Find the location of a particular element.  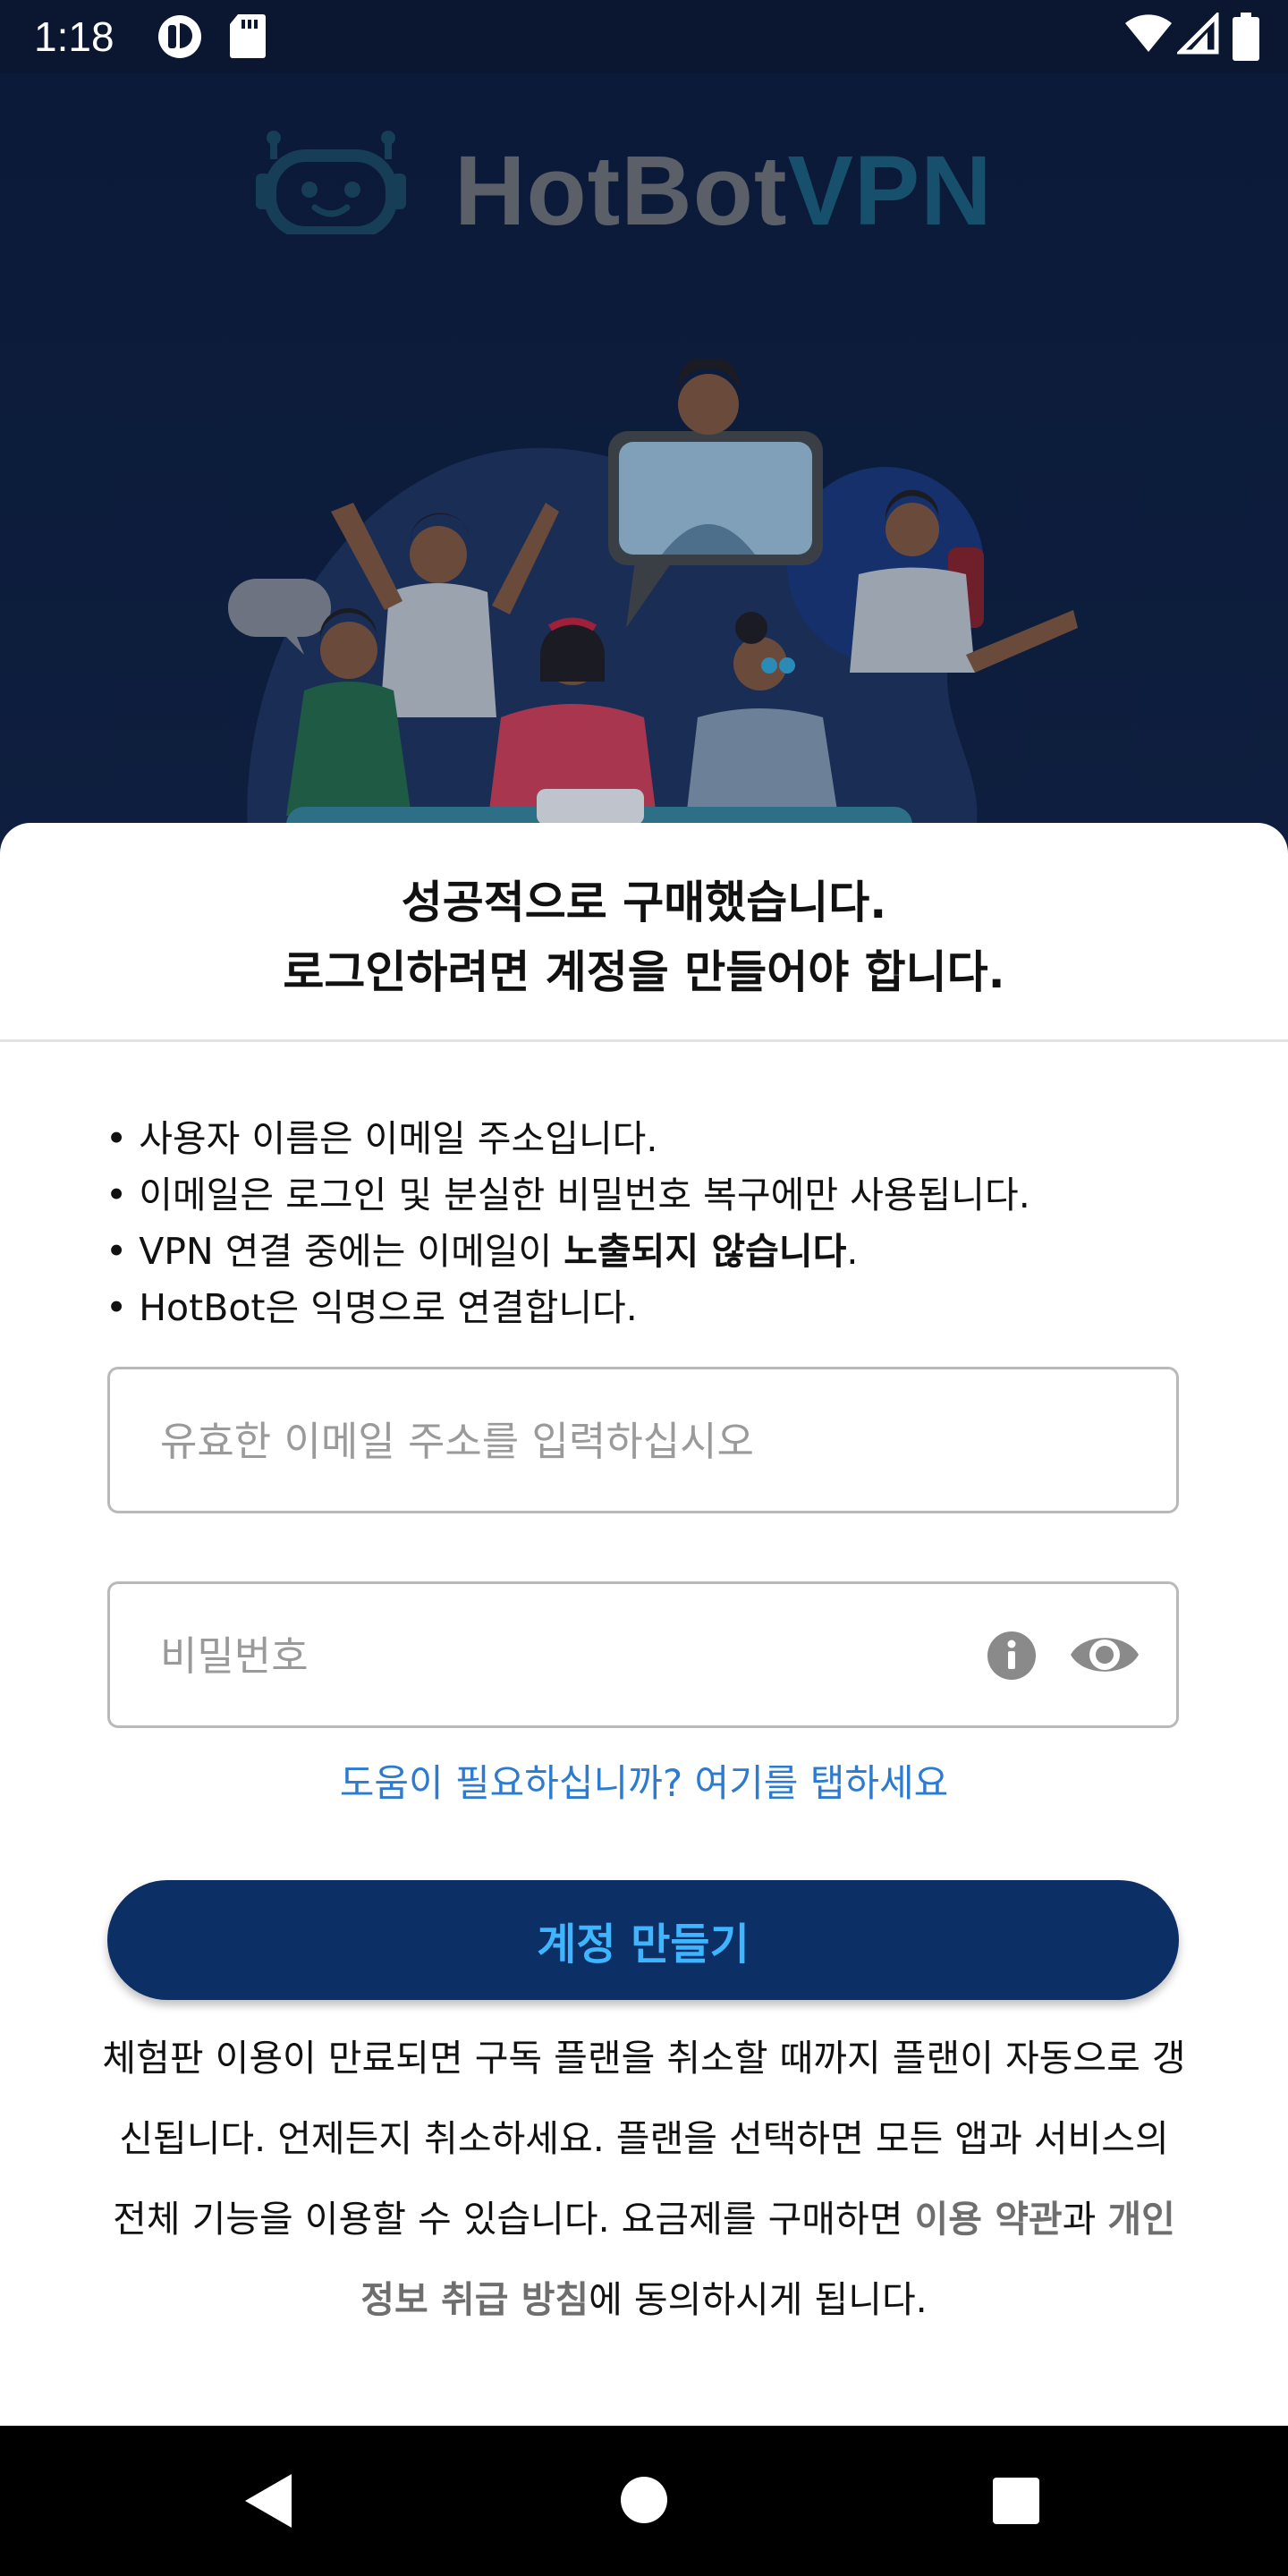

email-field is located at coordinates (643, 1440).